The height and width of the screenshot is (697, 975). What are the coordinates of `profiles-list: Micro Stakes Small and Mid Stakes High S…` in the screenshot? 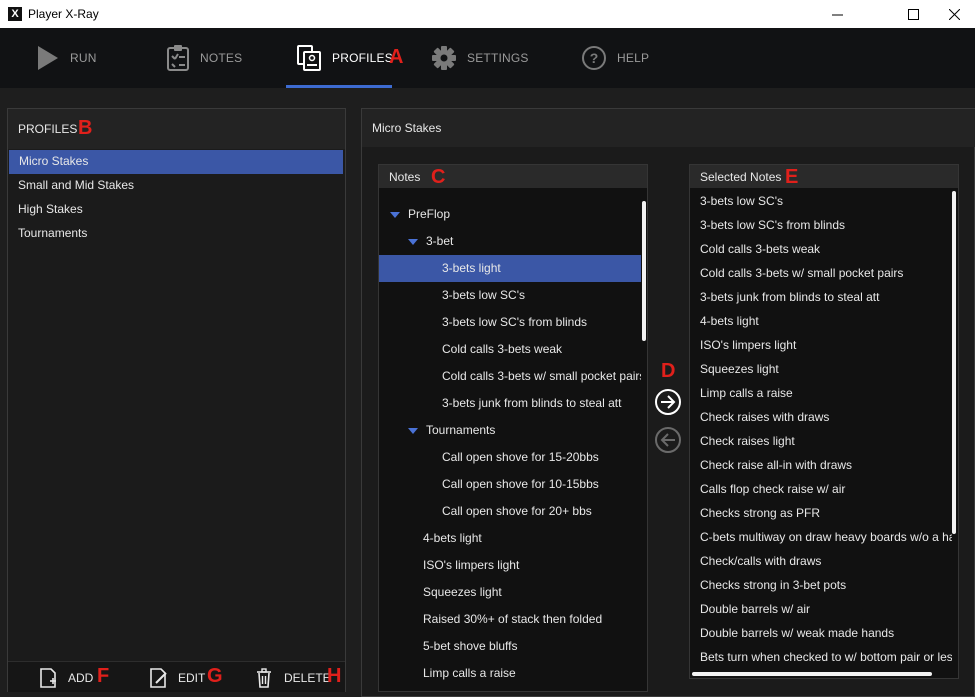 It's located at (176, 198).